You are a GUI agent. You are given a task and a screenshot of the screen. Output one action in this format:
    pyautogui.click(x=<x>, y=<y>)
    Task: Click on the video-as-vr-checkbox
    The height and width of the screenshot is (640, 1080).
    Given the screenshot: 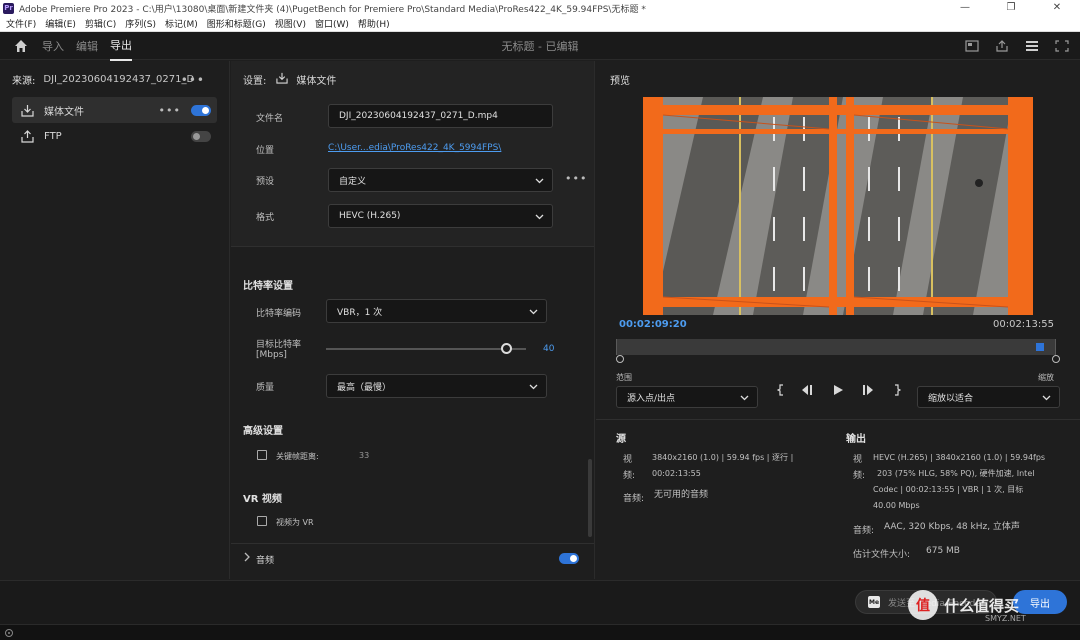 What is the action you would take?
    pyautogui.click(x=262, y=521)
    